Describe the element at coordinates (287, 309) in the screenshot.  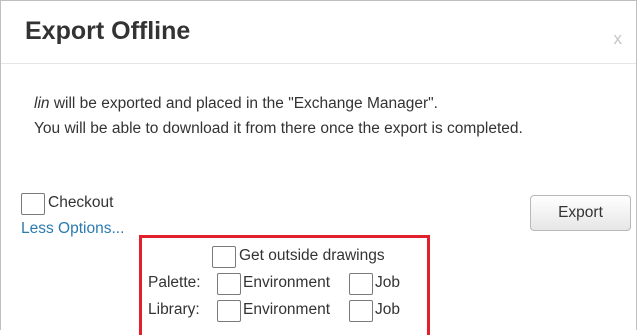
I see `library-environment-label: Environment` at that location.